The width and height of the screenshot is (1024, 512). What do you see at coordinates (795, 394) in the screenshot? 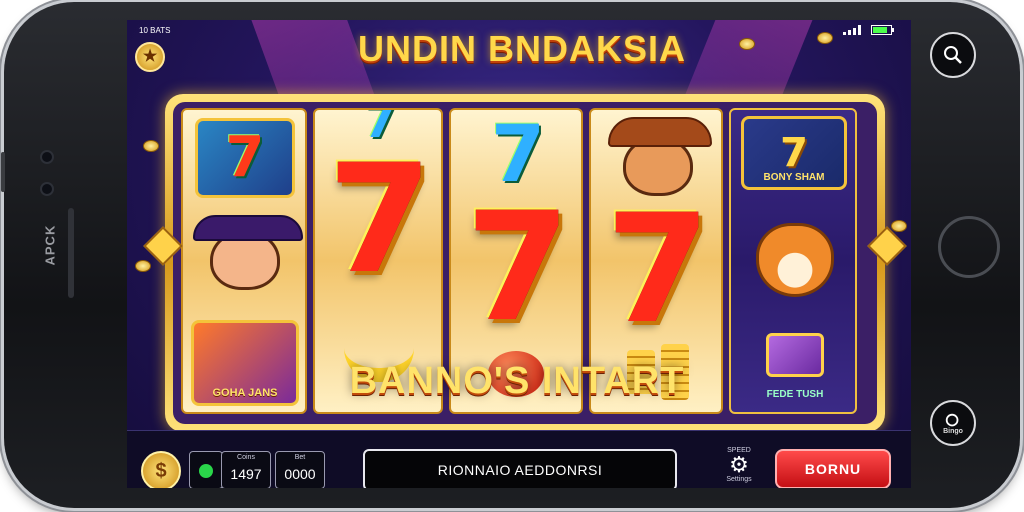
I see `tile-label: FEDE TUSH` at bounding box center [795, 394].